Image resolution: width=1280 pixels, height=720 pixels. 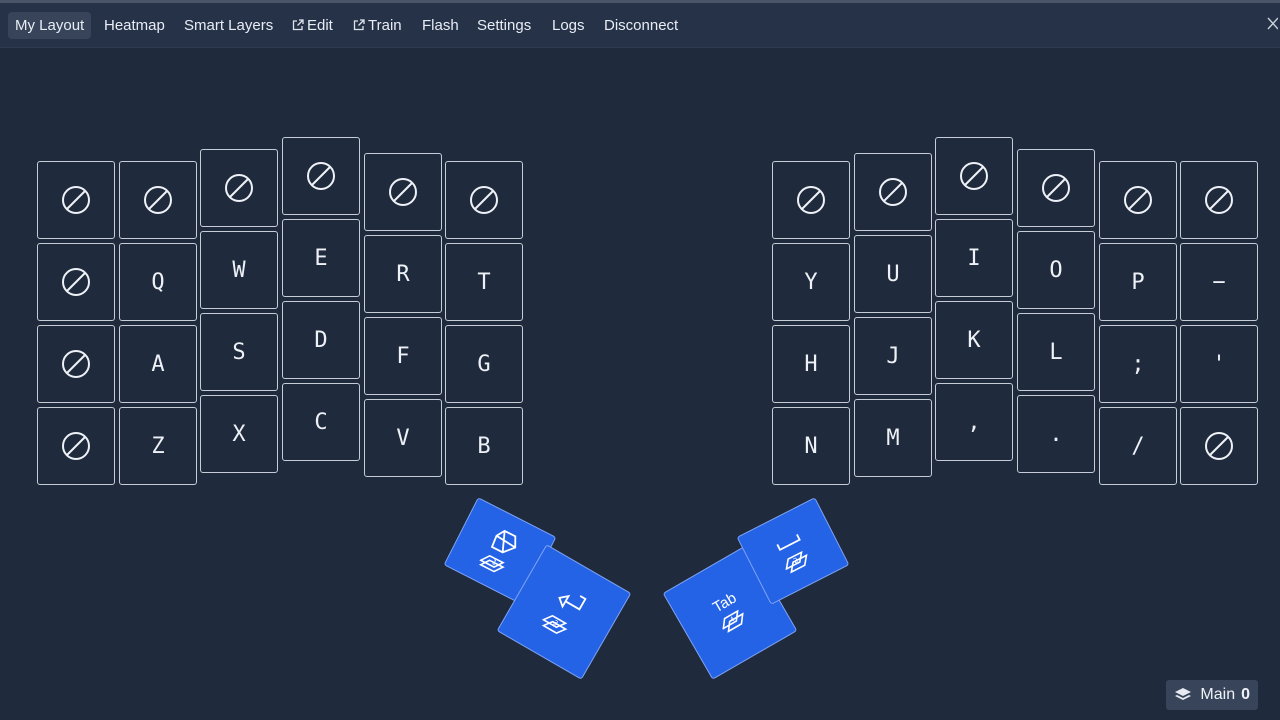 I want to click on key-left-r2-c4: F, so click(x=403, y=356).